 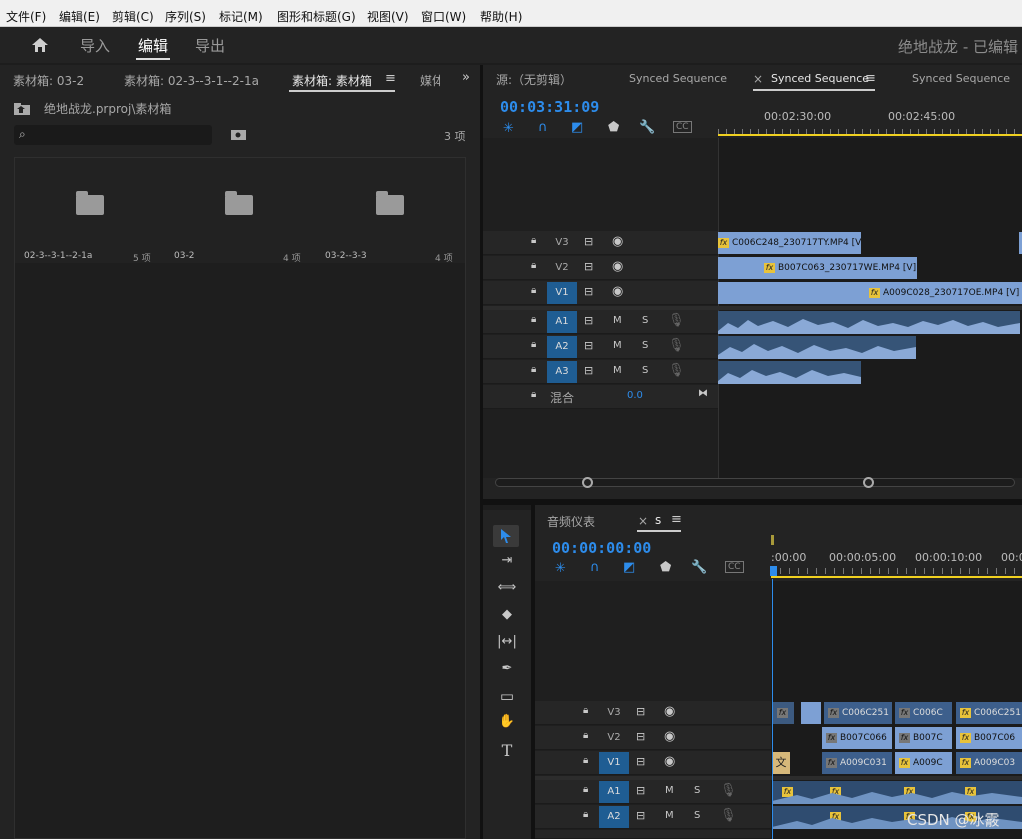 I want to click on track-label: A1, so click(x=614, y=792).